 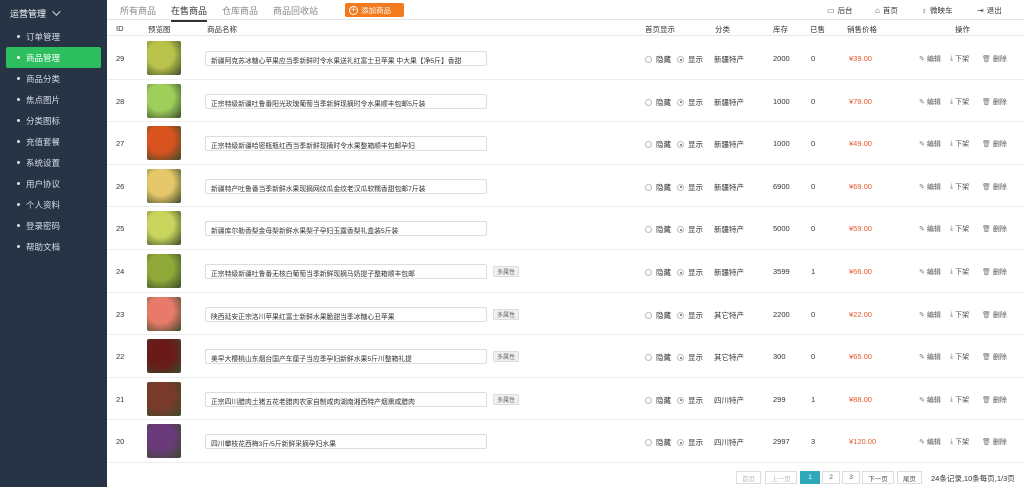 What do you see at coordinates (138, 10) in the screenshot?
I see `tab-all-products: 所有商品` at bounding box center [138, 10].